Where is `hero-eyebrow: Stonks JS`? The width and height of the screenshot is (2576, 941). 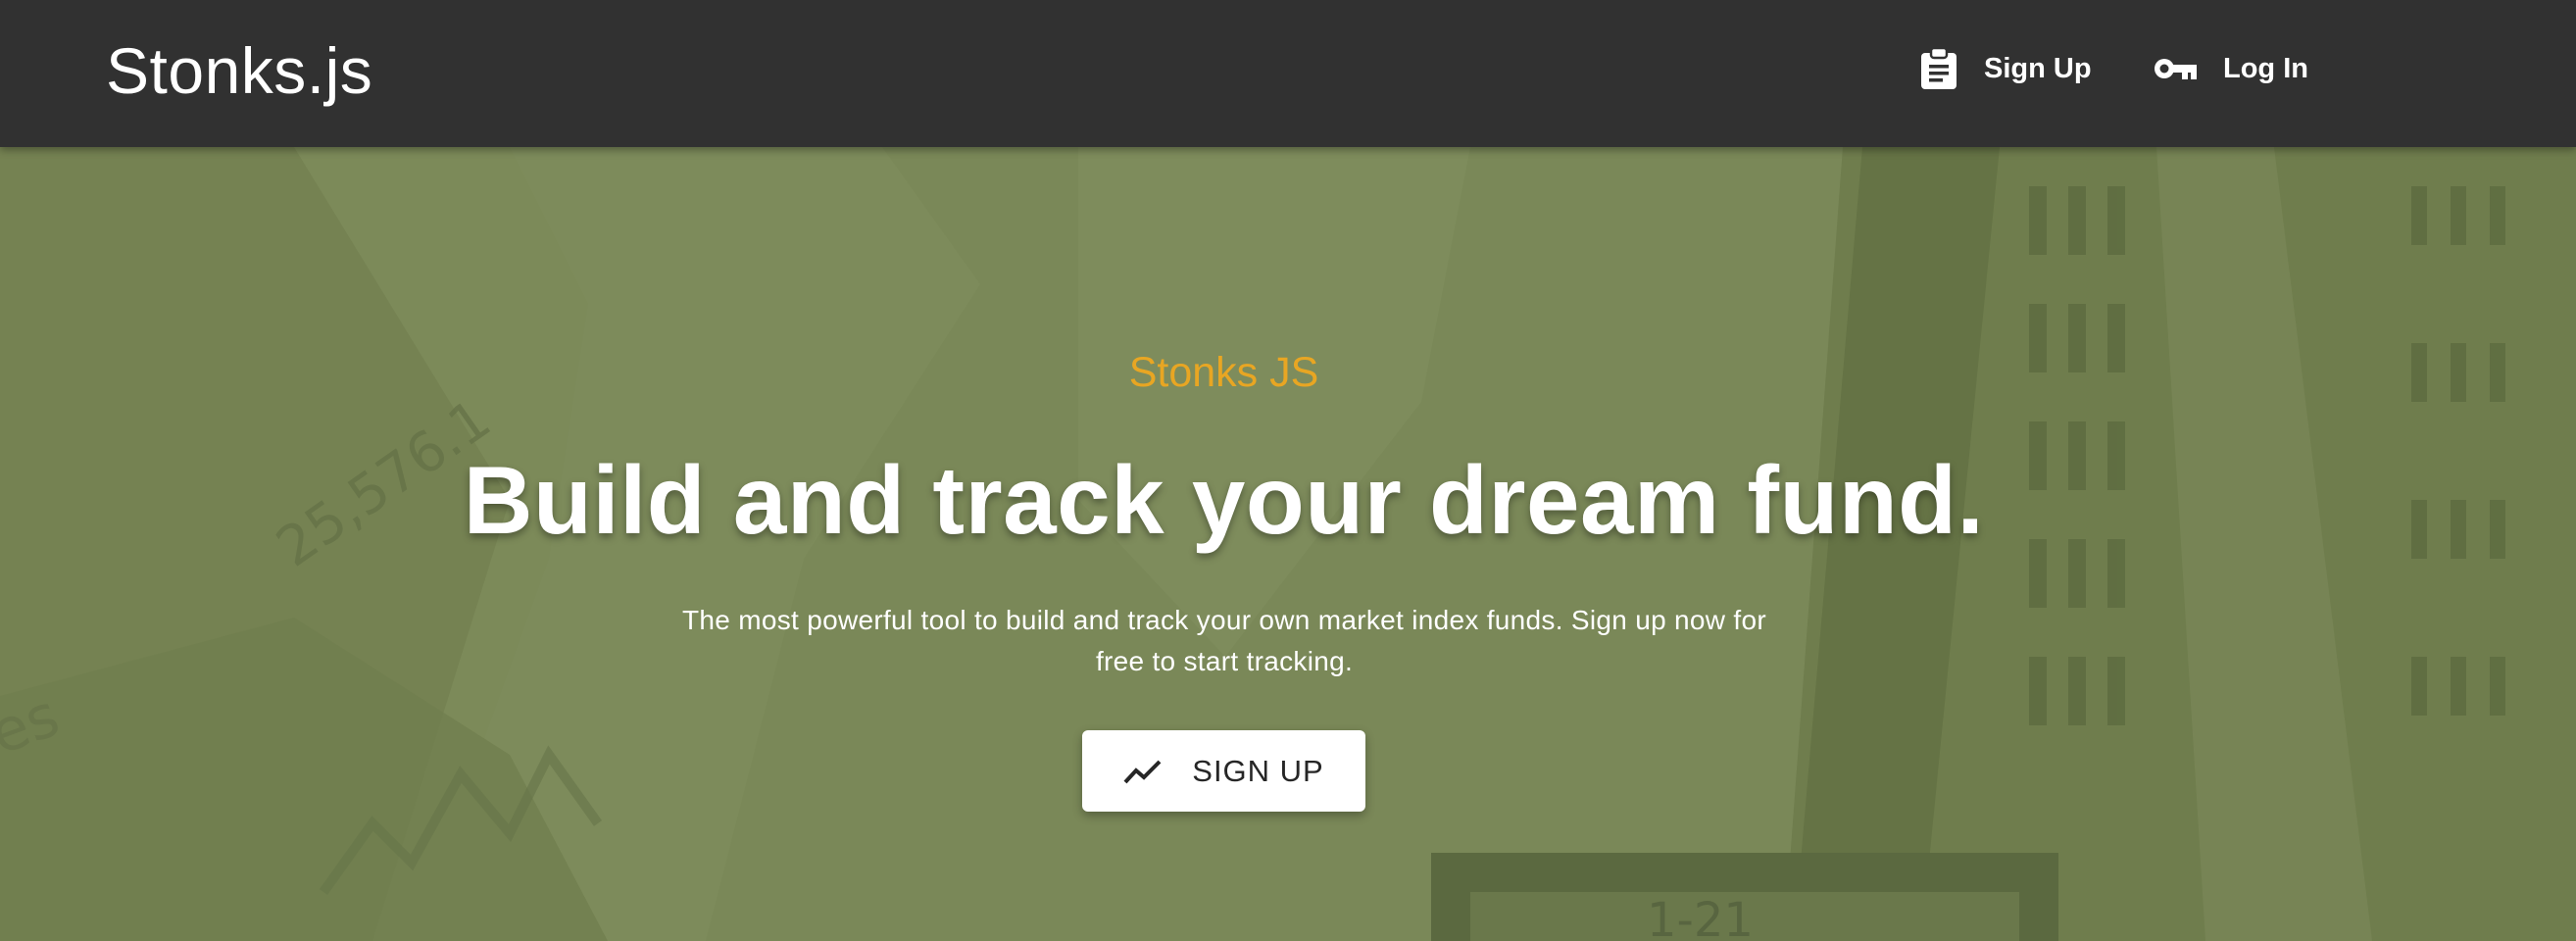
hero-eyebrow: Stonks JS is located at coordinates (1223, 373).